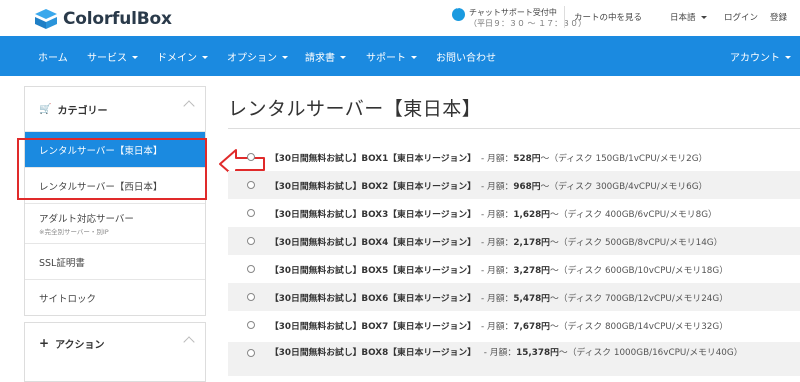 The width and height of the screenshot is (800, 382). Describe the element at coordinates (778, 17) in the screenshot. I see `register-link: 登録` at that location.